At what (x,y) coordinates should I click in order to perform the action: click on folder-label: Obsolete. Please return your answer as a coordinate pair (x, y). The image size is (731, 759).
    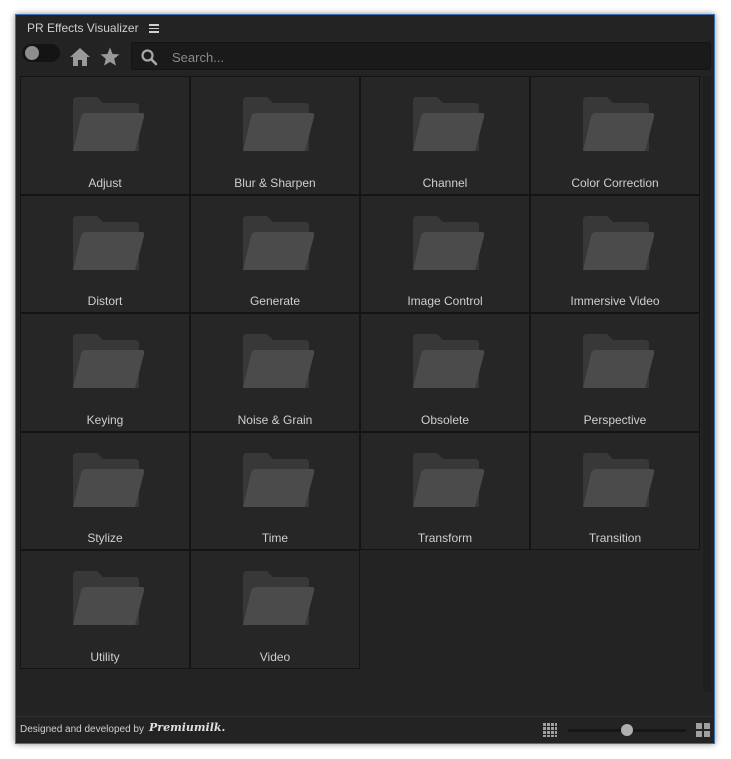
    Looking at the image, I should click on (445, 419).